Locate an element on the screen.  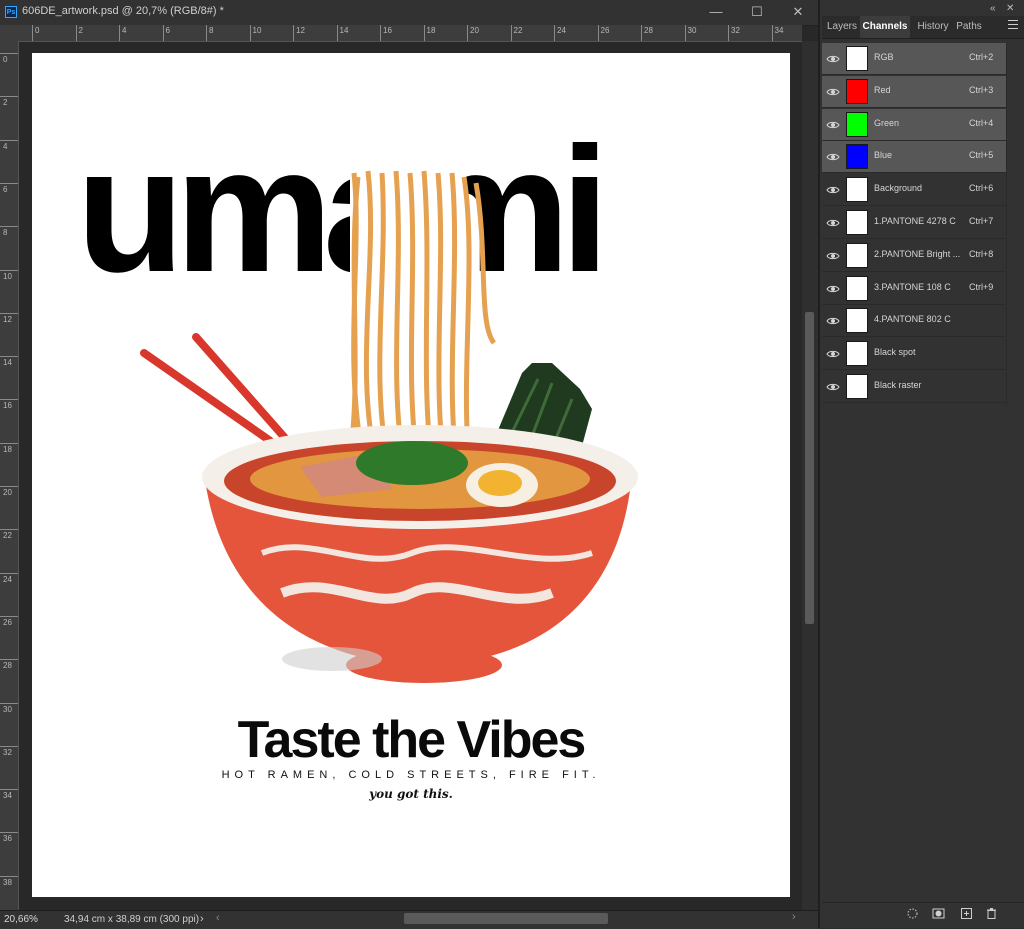
channel-name: 3.PANTONE 108 C is located at coordinates (912, 286).